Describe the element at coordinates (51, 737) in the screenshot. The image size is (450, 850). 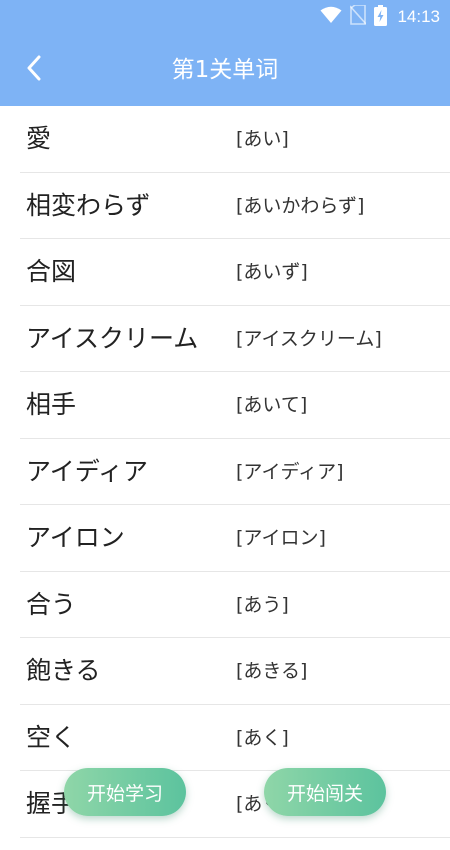
I see `word-text: 空く` at that location.